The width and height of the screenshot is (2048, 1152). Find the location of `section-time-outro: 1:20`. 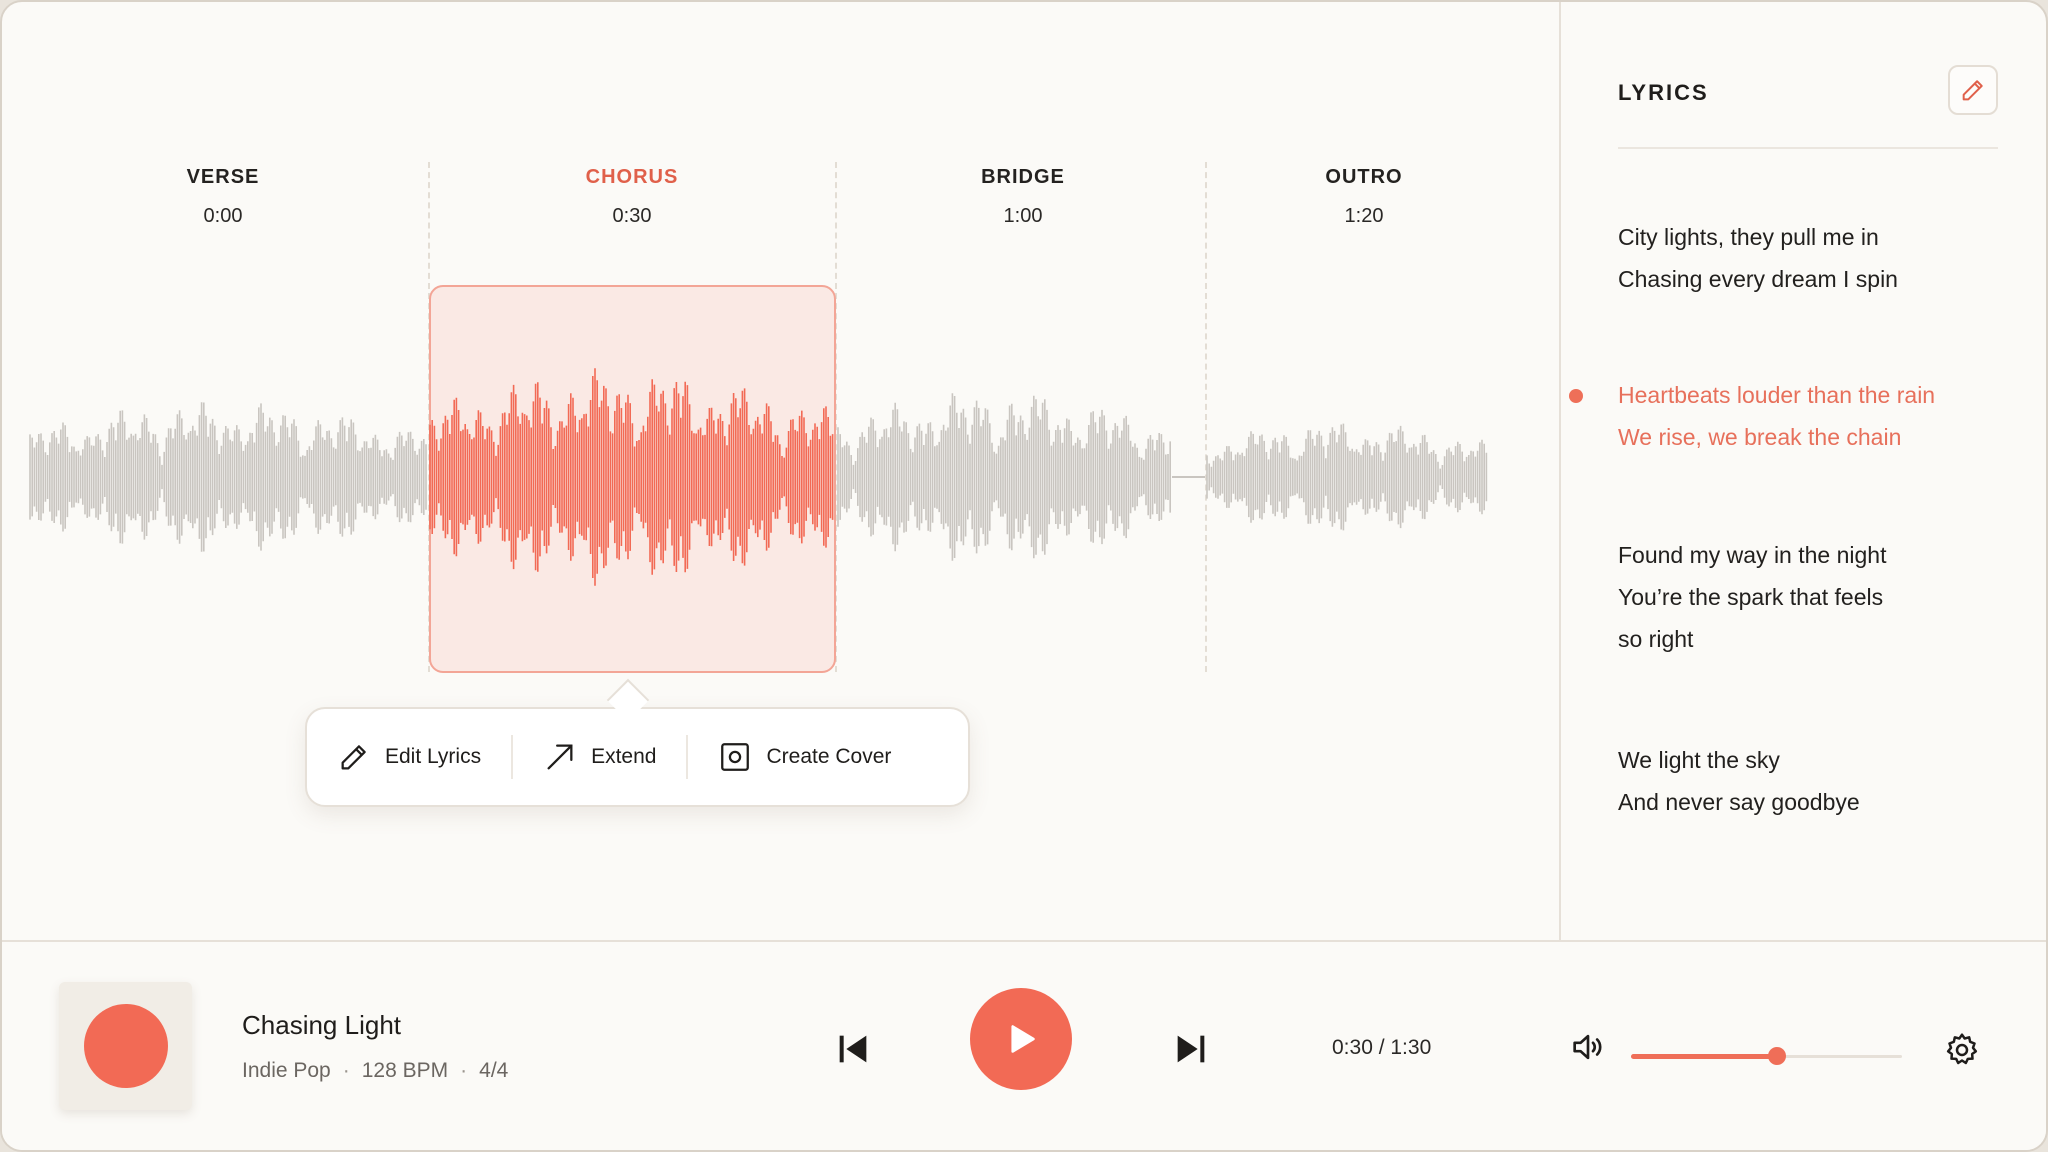

section-time-outro: 1:20 is located at coordinates (1364, 216).